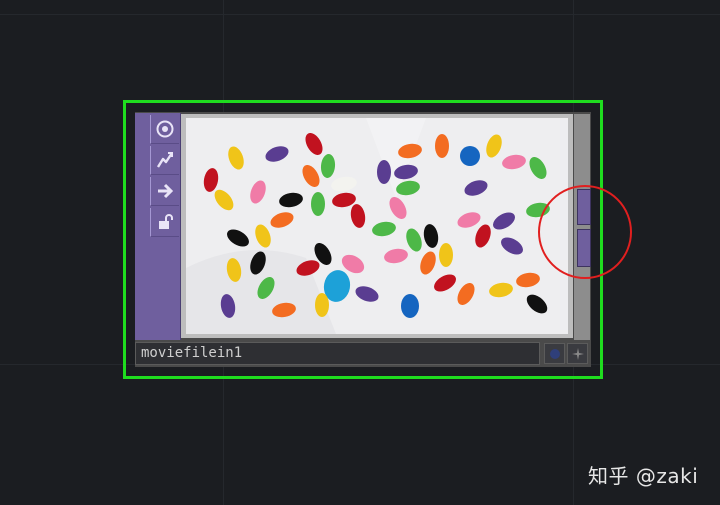 This screenshot has height=505, width=720. I want to click on node-wire-button, so click(577, 353).